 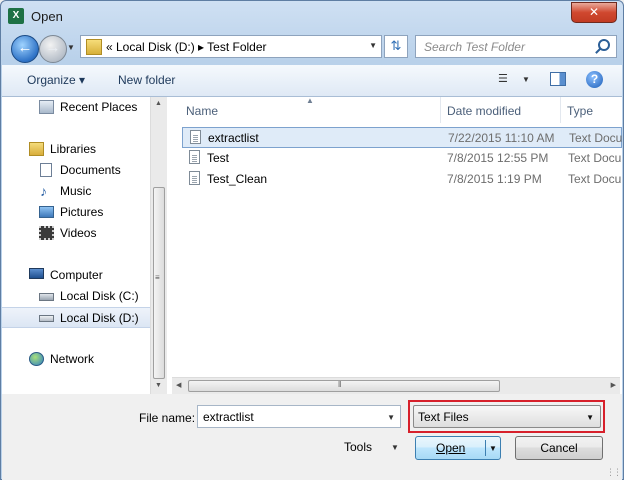 What do you see at coordinates (146, 80) in the screenshot?
I see `new-folder-button: New folder` at bounding box center [146, 80].